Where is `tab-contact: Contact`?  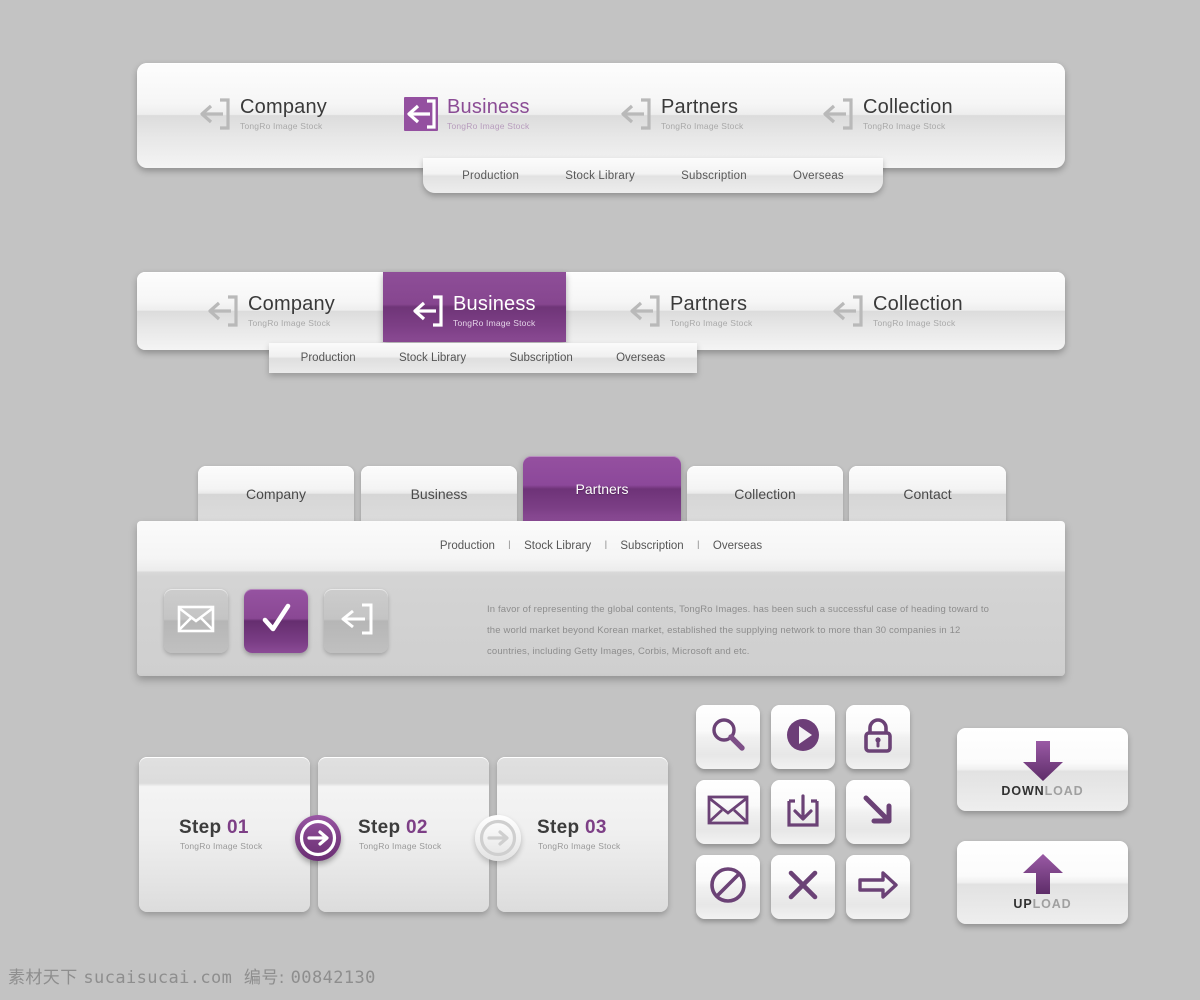
tab-contact: Contact is located at coordinates (927, 494).